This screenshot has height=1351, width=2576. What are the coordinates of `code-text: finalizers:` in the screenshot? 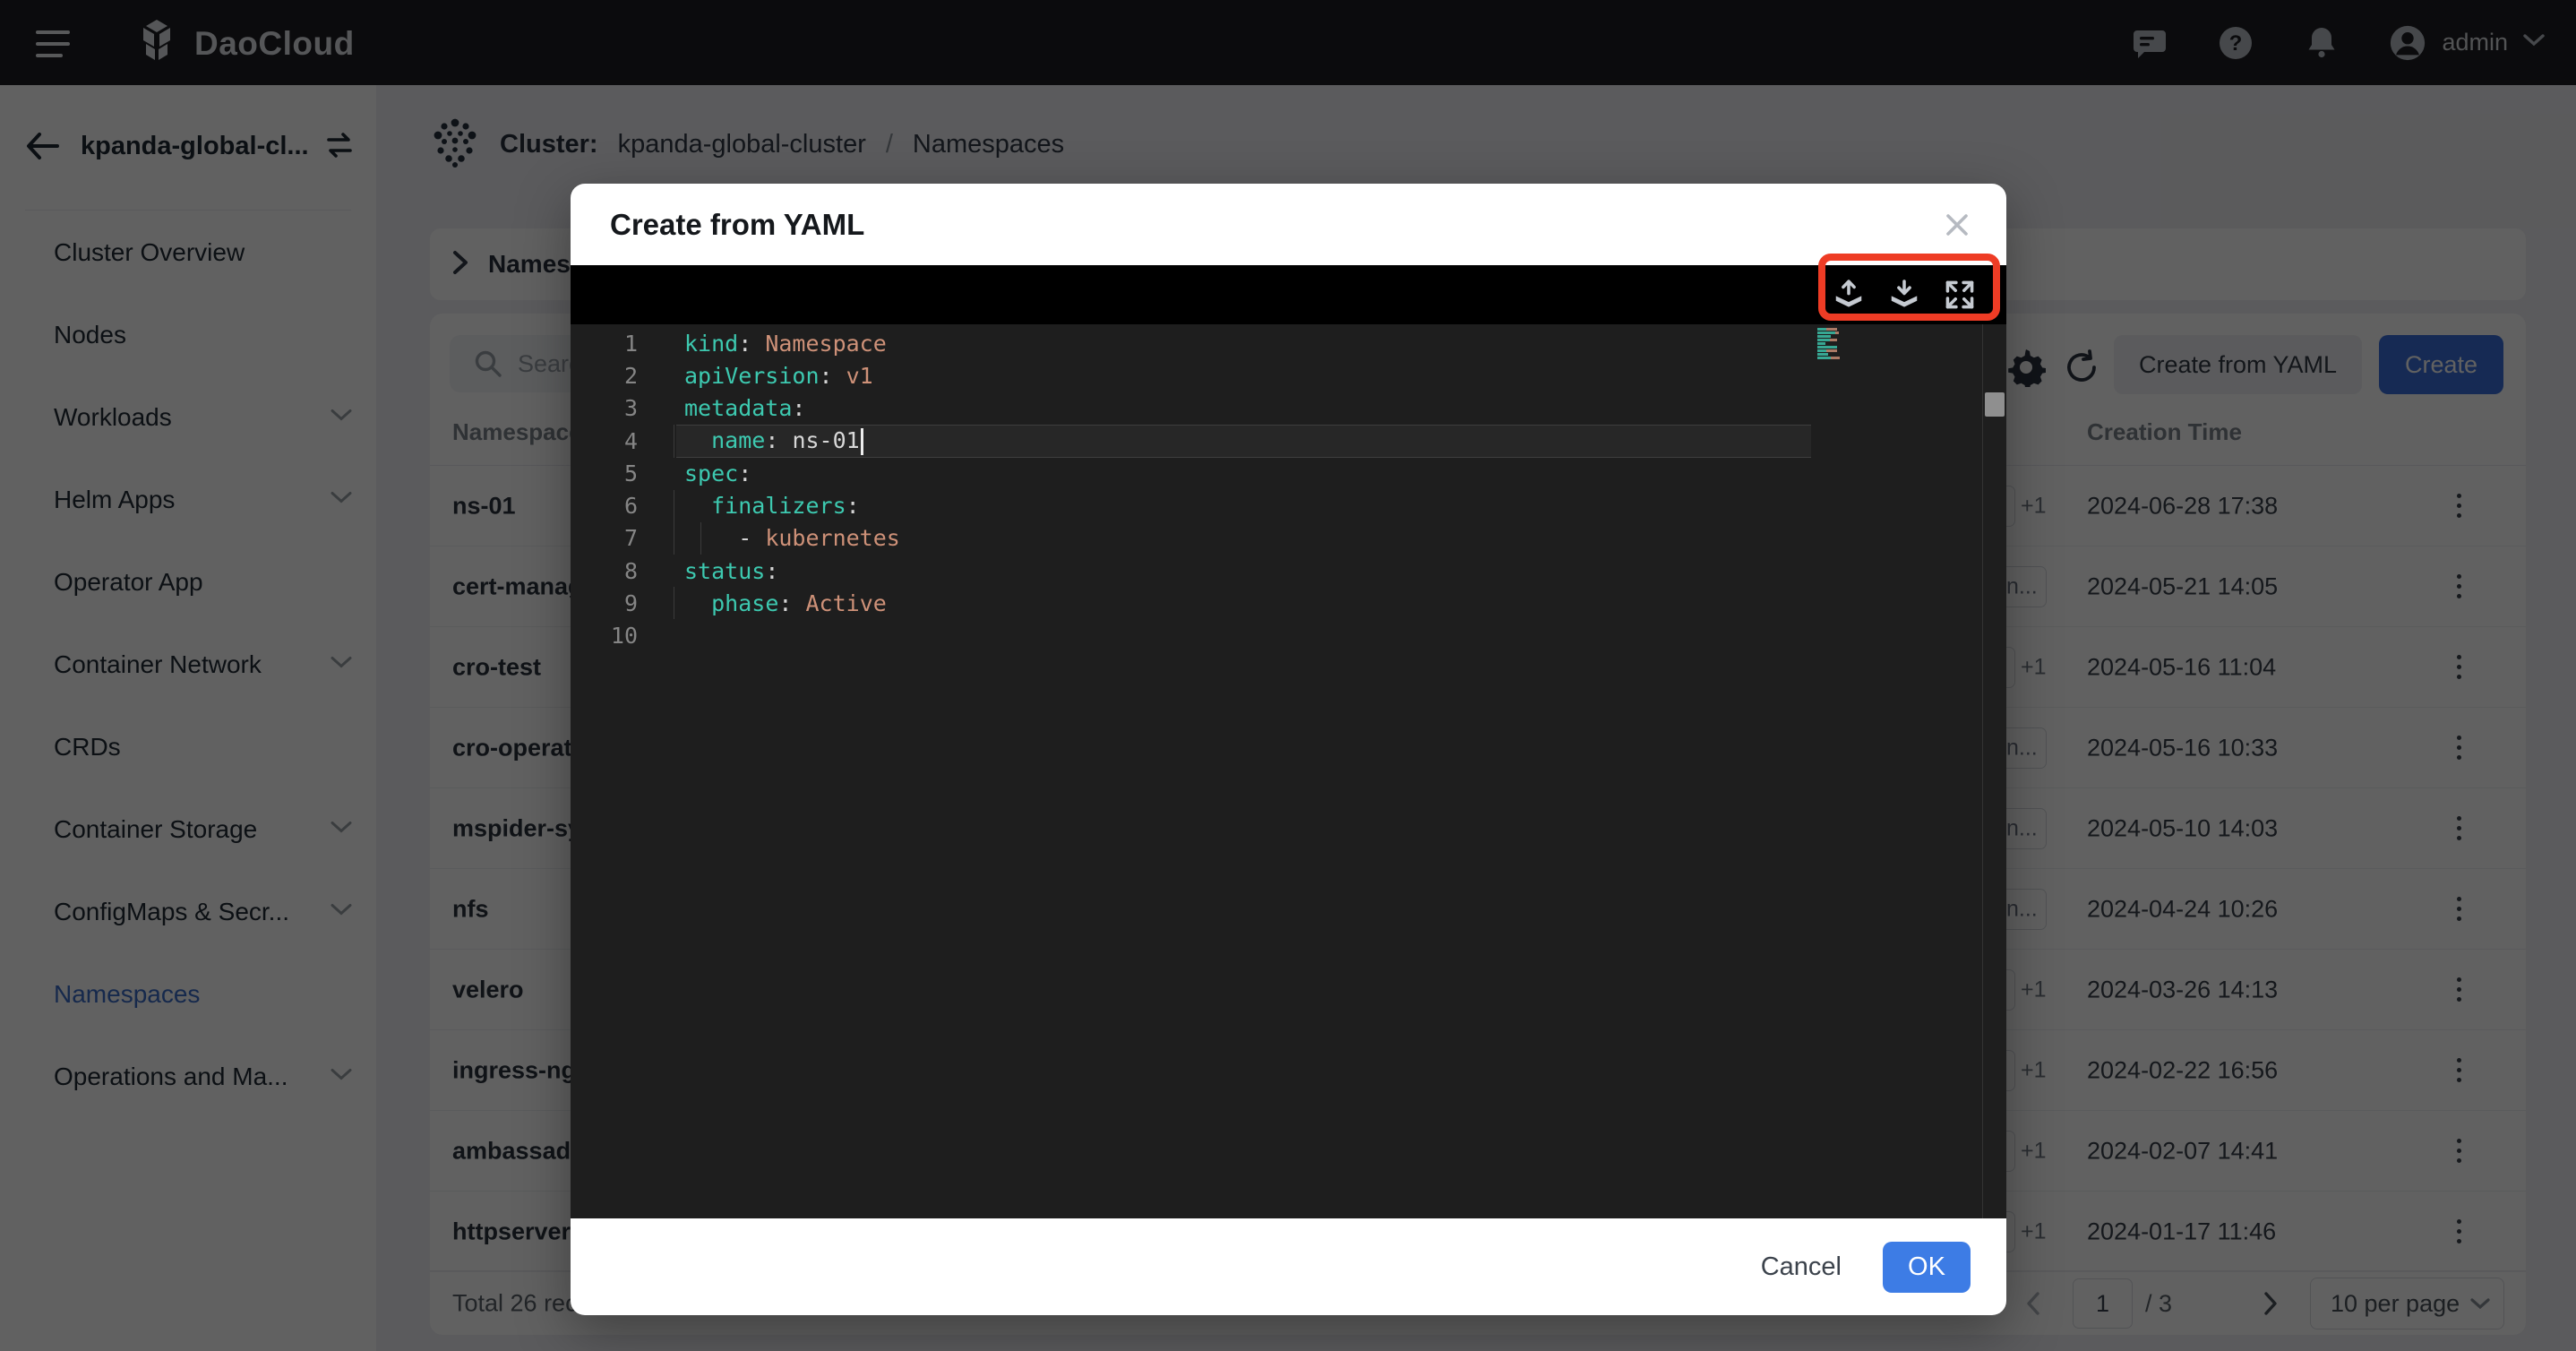 It's located at (785, 506).